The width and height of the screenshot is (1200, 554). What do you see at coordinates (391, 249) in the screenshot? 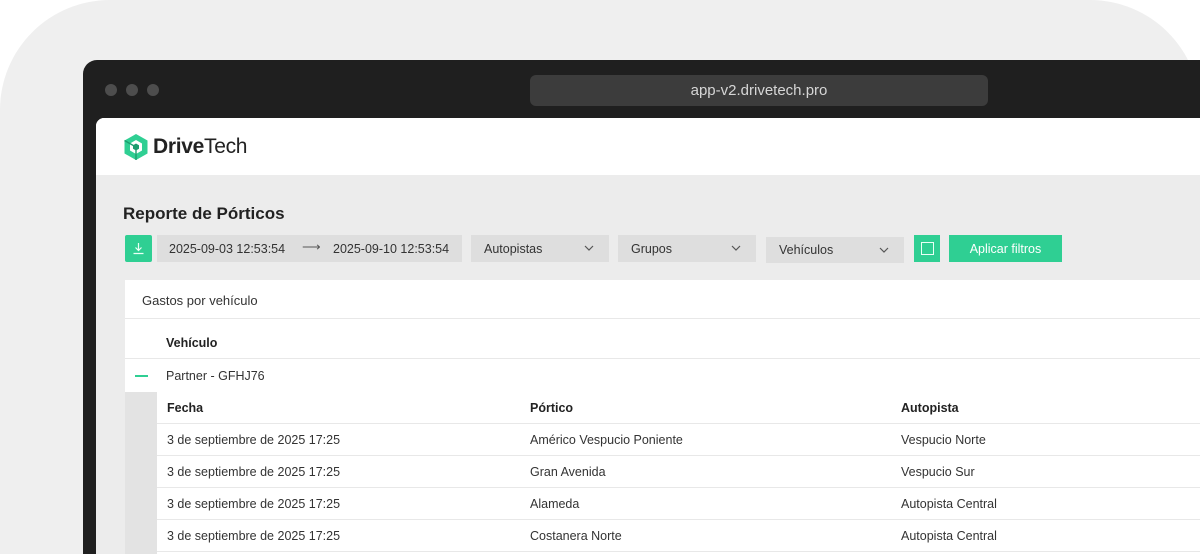
I see `date-to: 2025-09-10 12:53:54` at bounding box center [391, 249].